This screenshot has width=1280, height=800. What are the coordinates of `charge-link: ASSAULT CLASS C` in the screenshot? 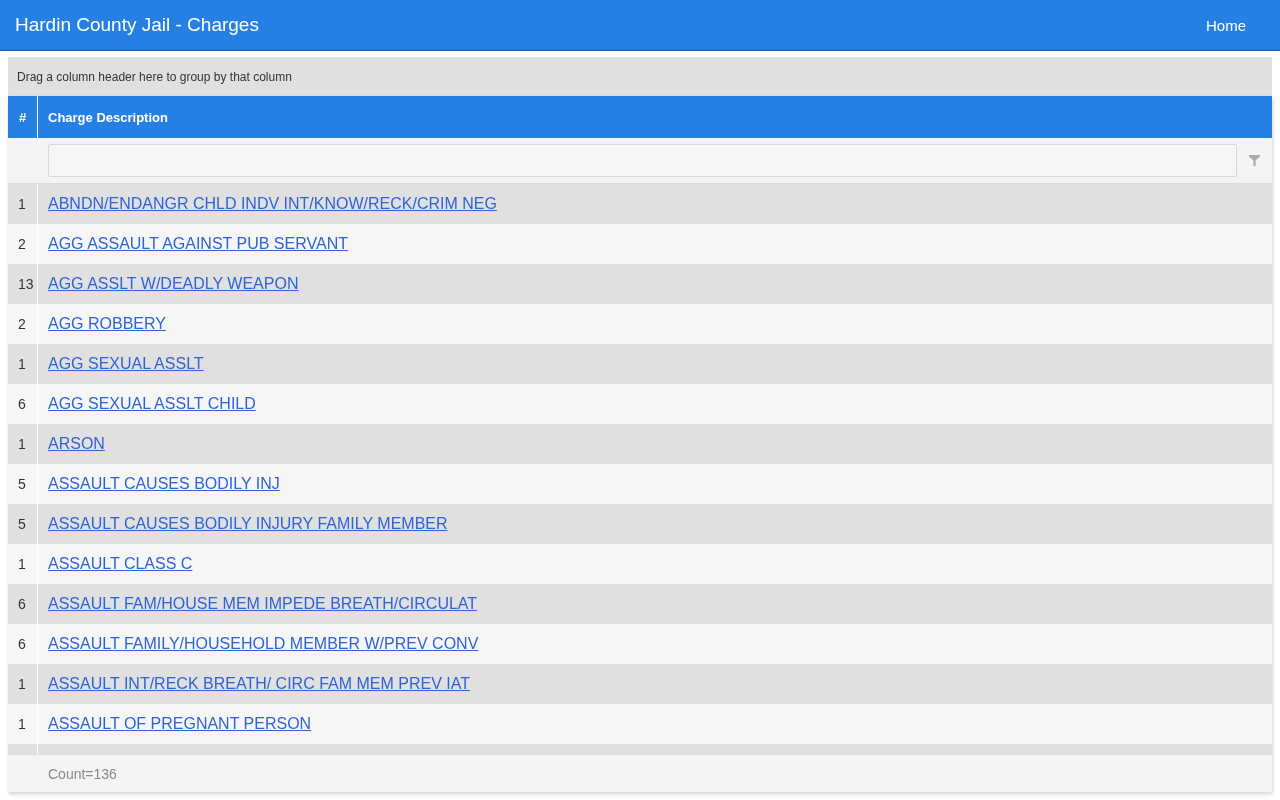 It's located at (120, 564).